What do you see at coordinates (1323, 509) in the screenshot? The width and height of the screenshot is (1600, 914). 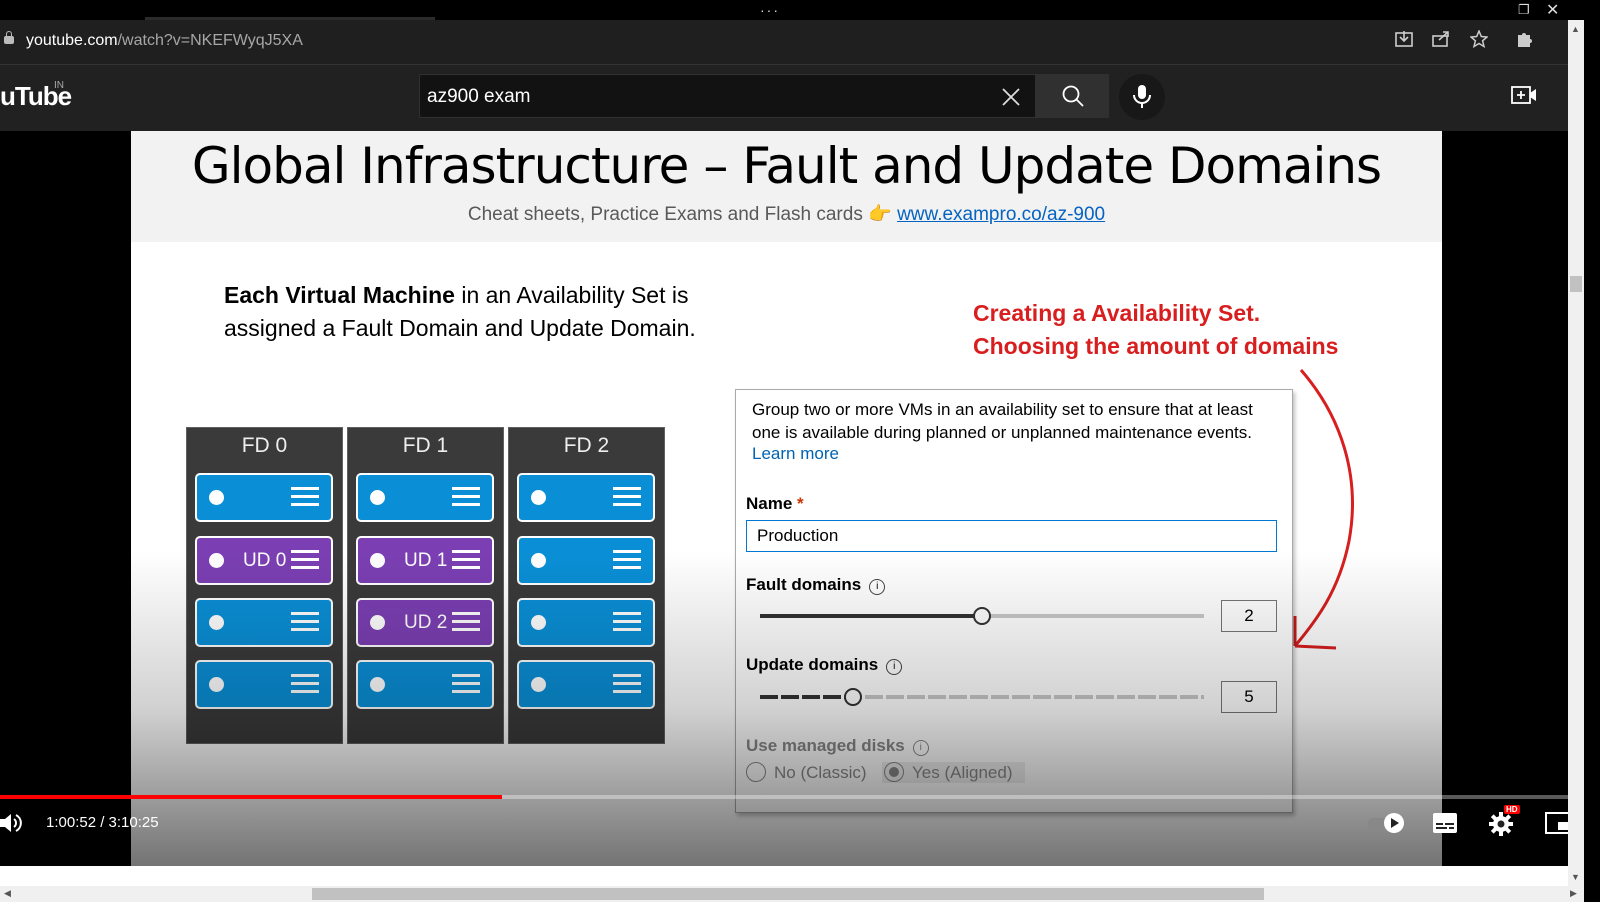 I see `red-arrow-icon` at bounding box center [1323, 509].